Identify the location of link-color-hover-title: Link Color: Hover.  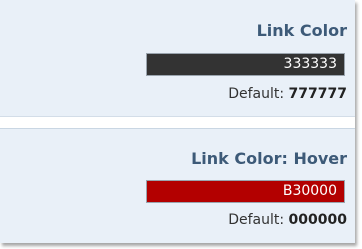
(269, 158).